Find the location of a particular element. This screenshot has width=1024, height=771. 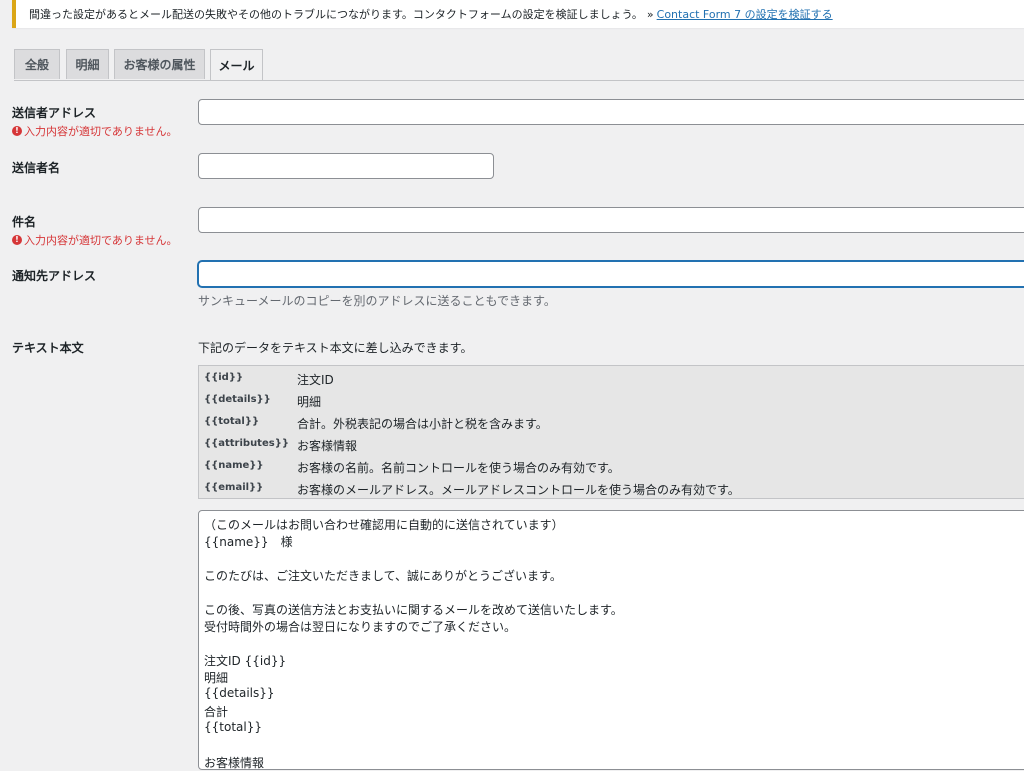

tab-mail: メール is located at coordinates (236, 65).